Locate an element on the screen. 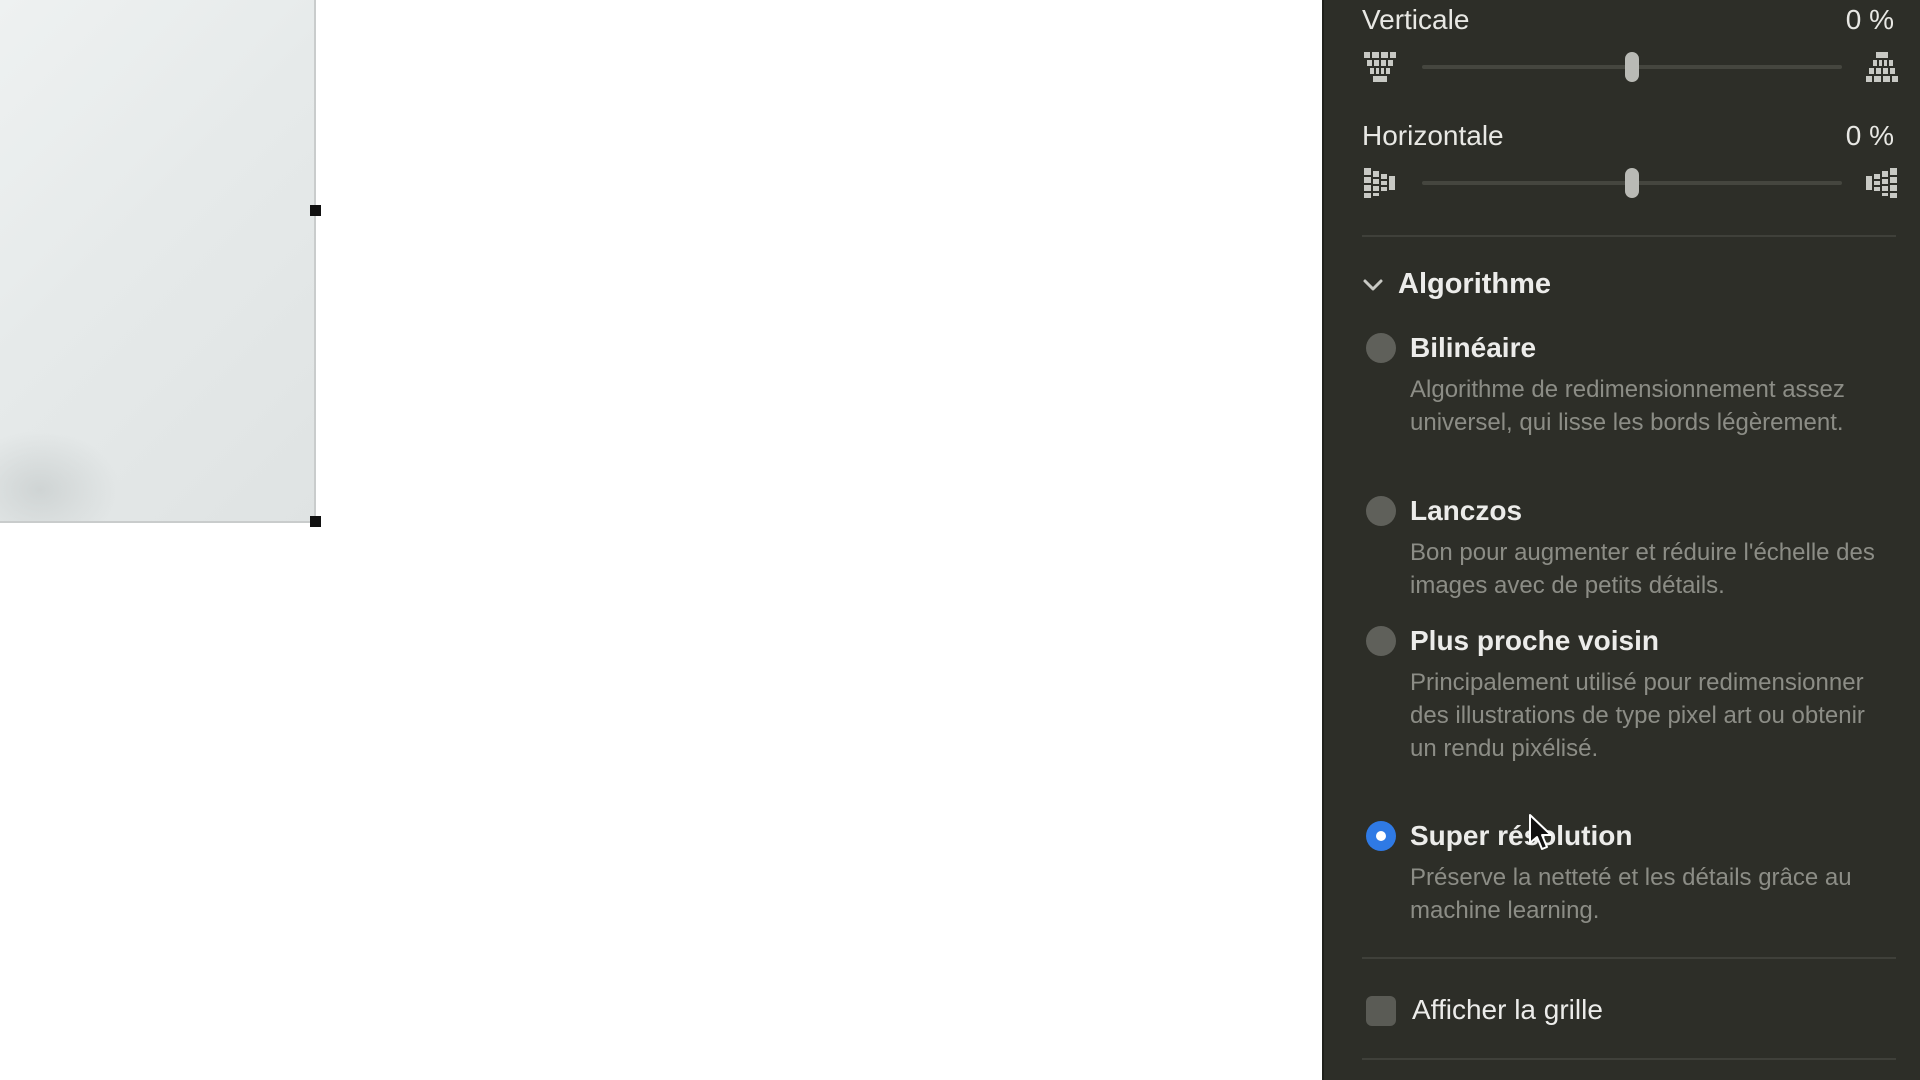 The width and height of the screenshot is (1920, 1080). horizontal-perspective-wide-icon is located at coordinates (1882, 183).